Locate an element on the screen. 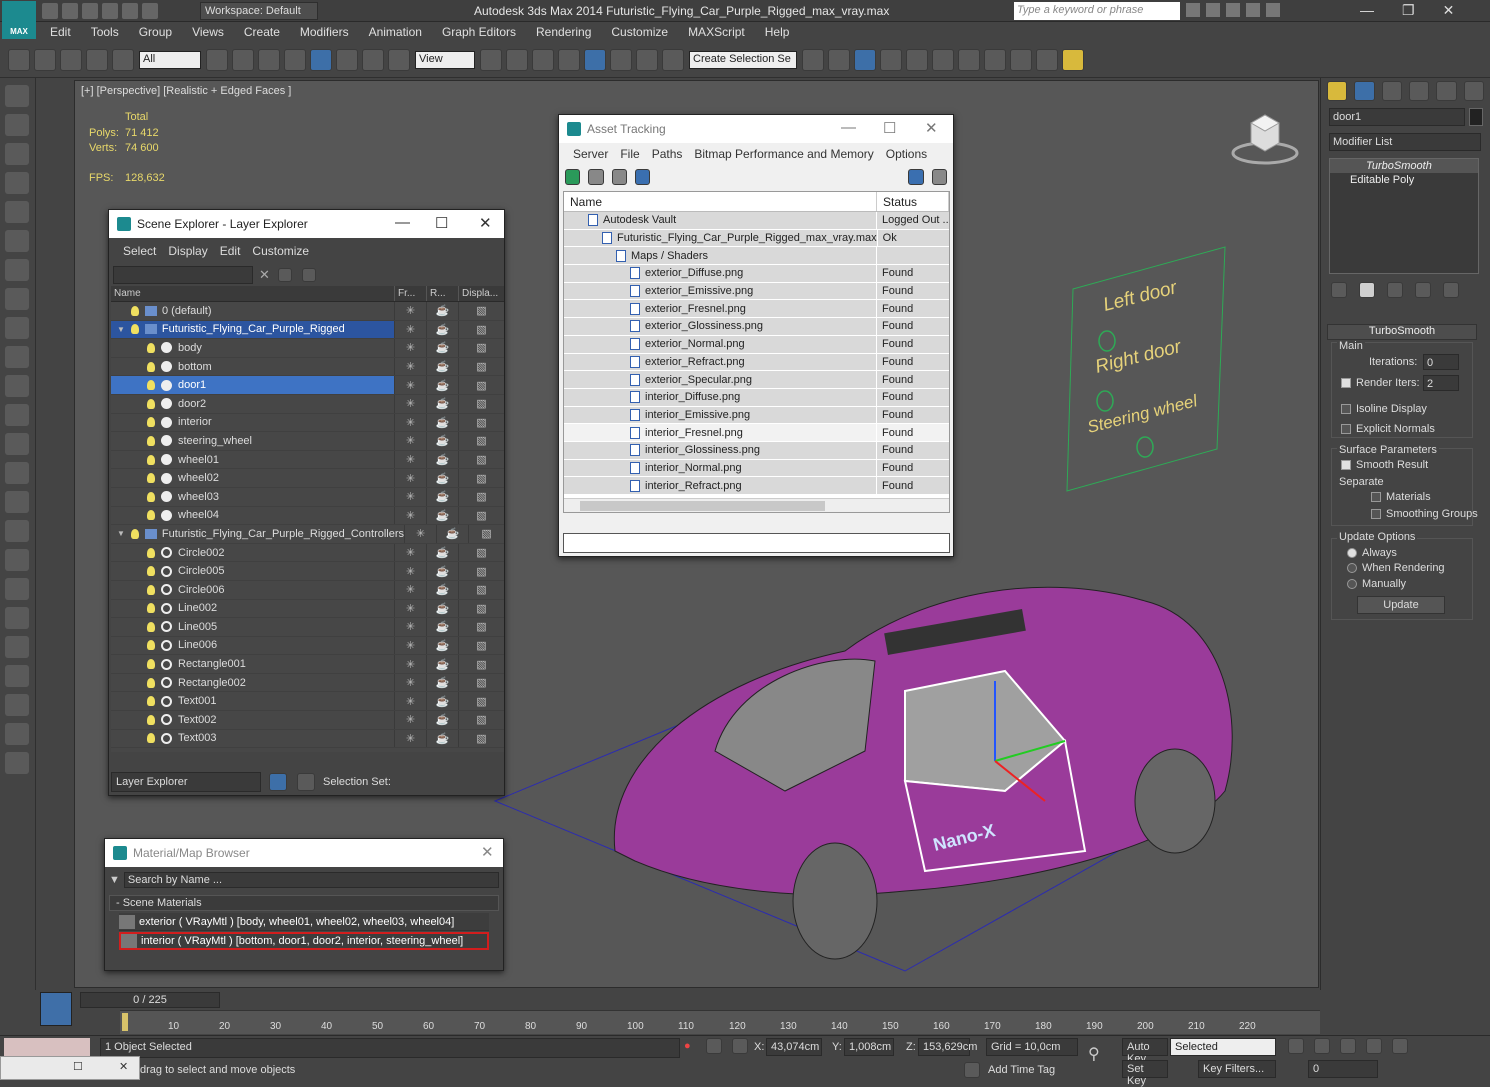 The image size is (1490, 1087). always-radio: Always is located at coordinates (1372, 553).